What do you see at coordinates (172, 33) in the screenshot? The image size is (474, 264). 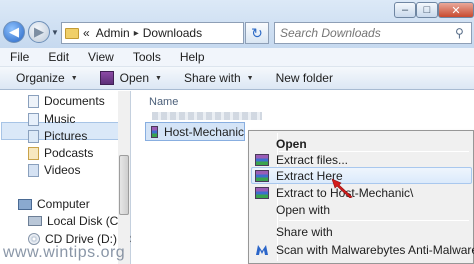 I see `breadcrumb-downloads: Downloads` at bounding box center [172, 33].